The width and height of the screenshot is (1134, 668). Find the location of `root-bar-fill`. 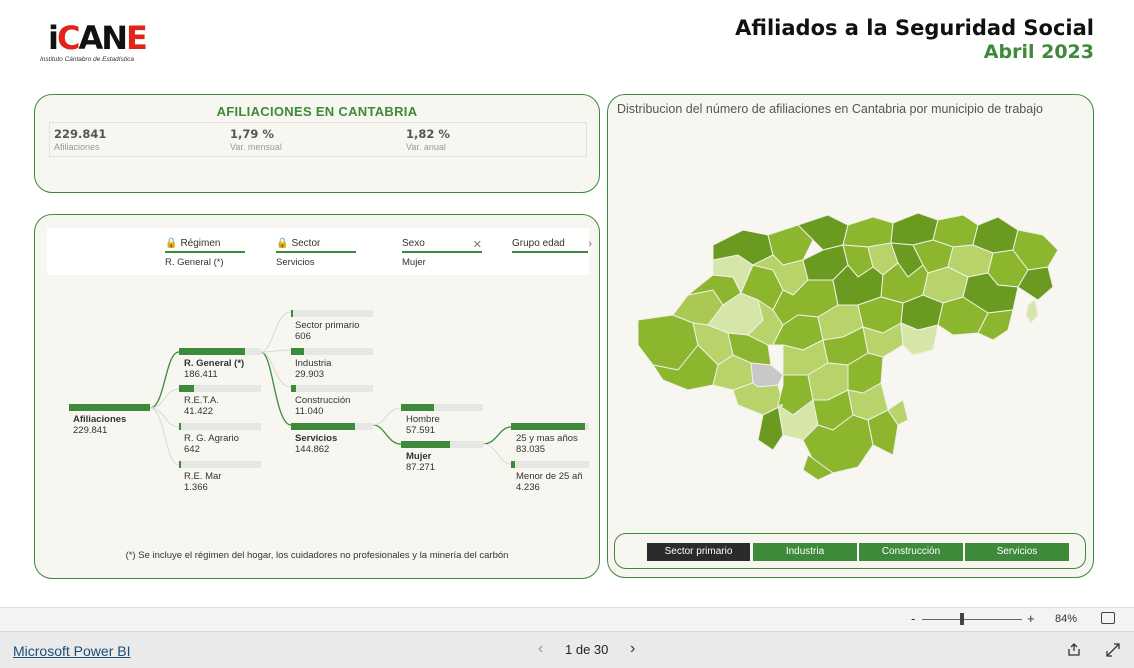

root-bar-fill is located at coordinates (109, 407).